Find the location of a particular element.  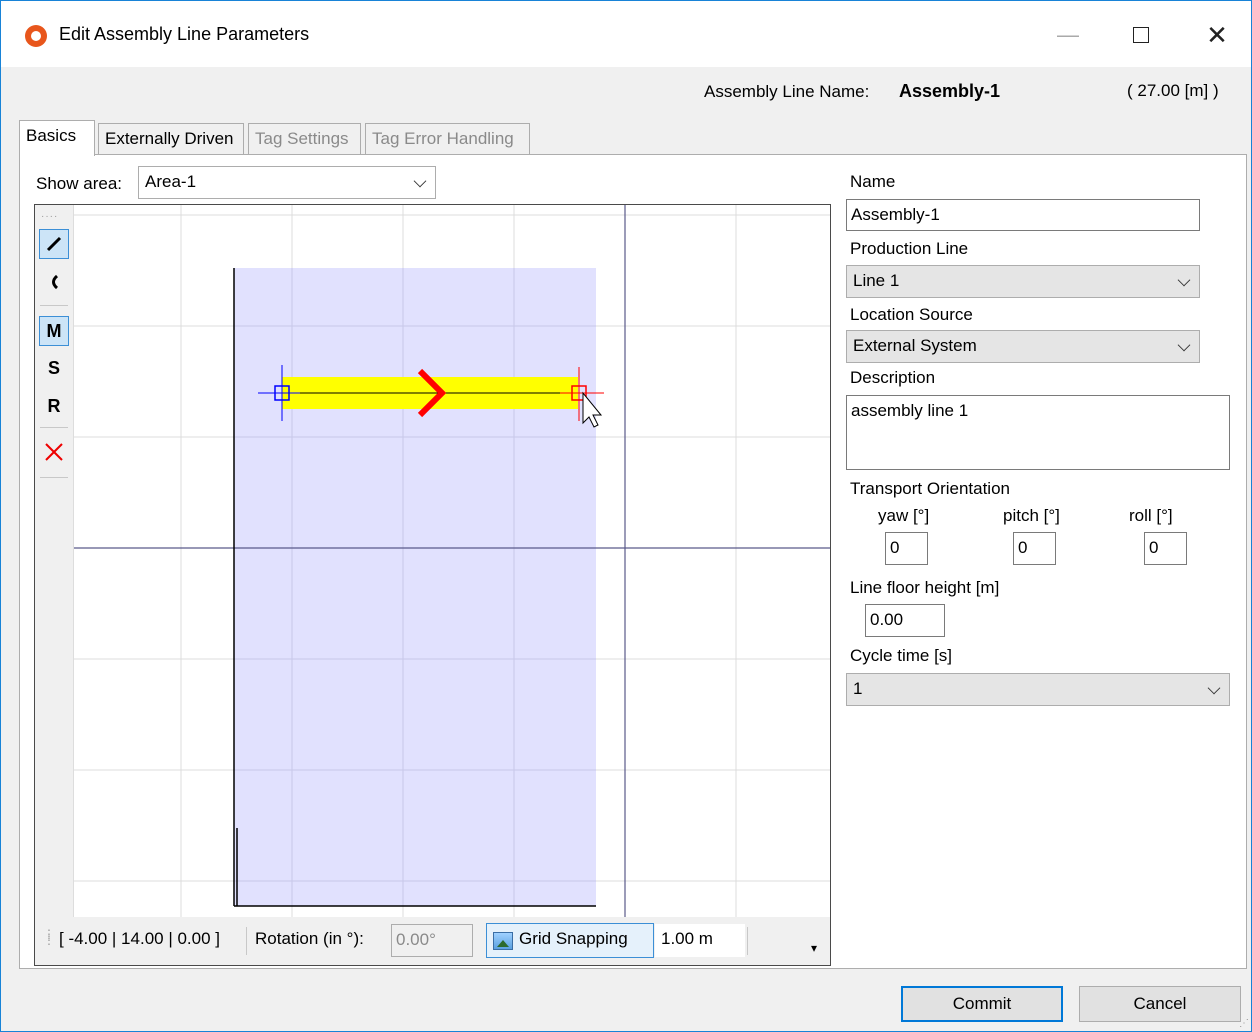

assembly-name-value: Assembly-1 is located at coordinates (950, 91).